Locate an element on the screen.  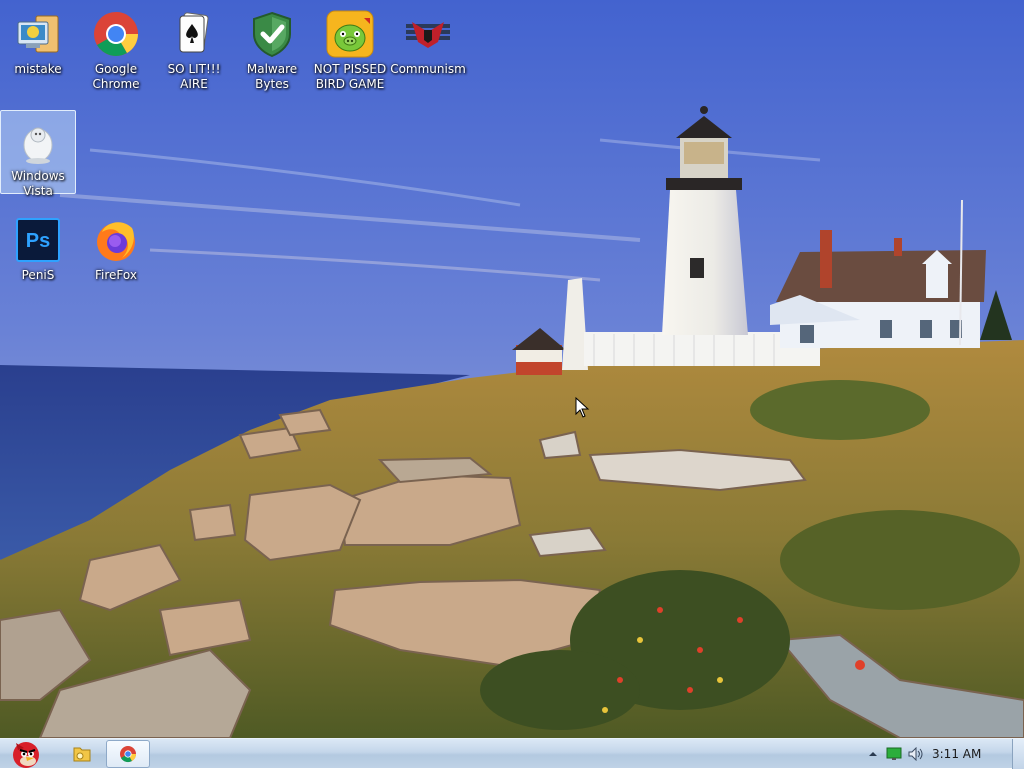
system-tray: 3:11 AM is located at coordinates (939, 754).